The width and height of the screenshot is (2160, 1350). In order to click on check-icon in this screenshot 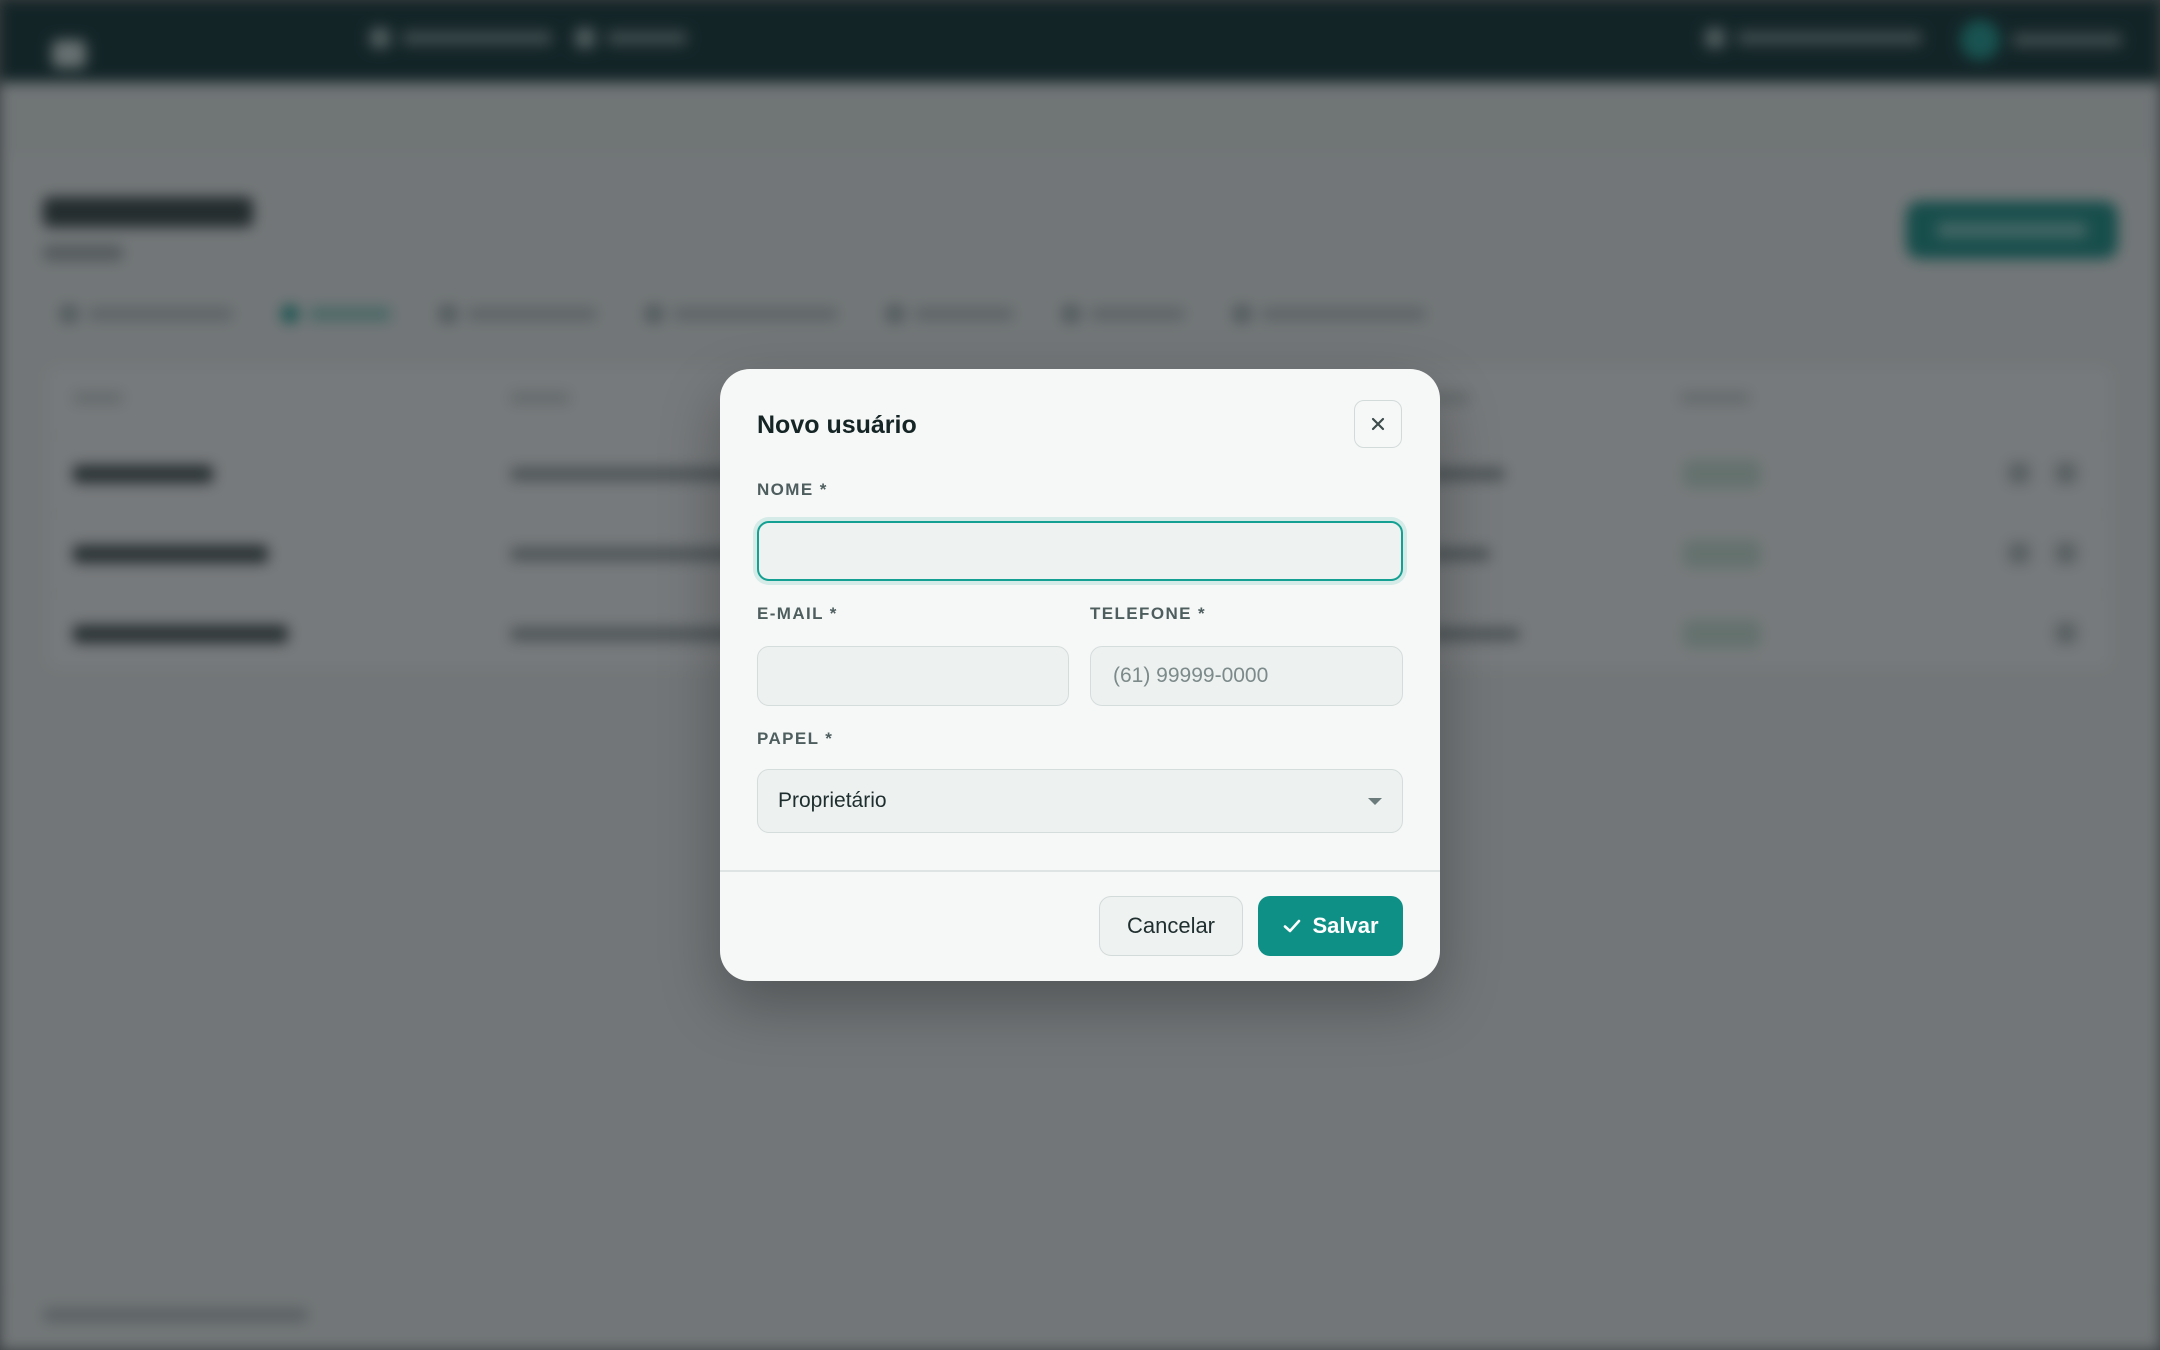, I will do `click(1292, 926)`.